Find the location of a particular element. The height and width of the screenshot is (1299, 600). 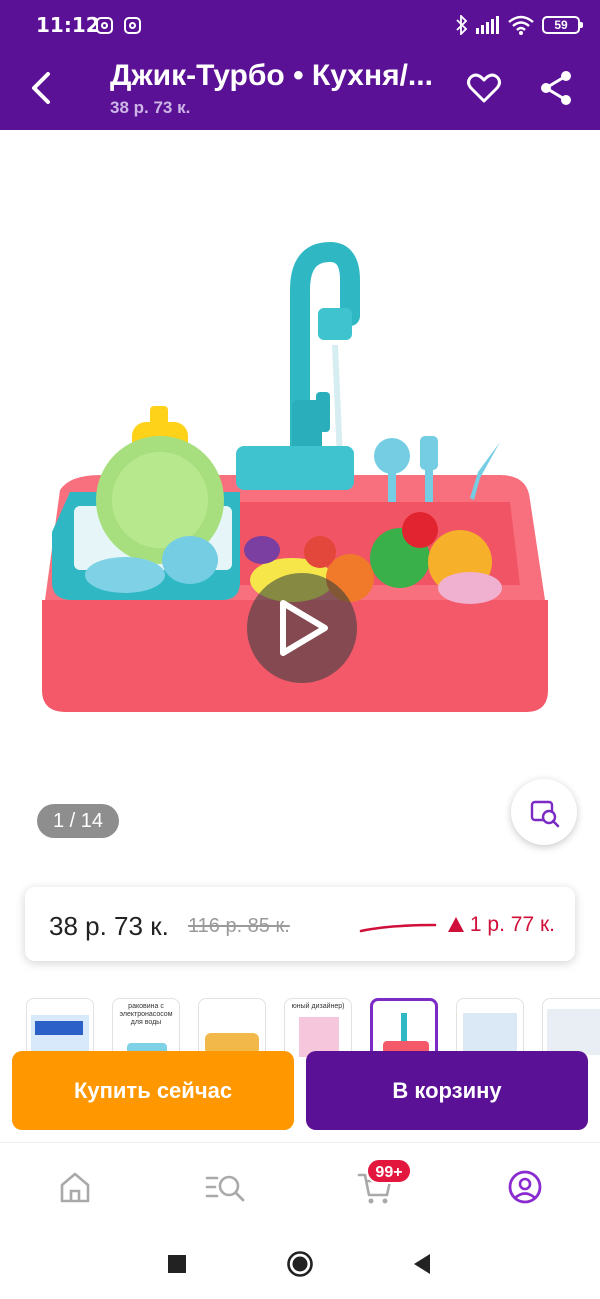

bluetooth-icon is located at coordinates (462, 25).